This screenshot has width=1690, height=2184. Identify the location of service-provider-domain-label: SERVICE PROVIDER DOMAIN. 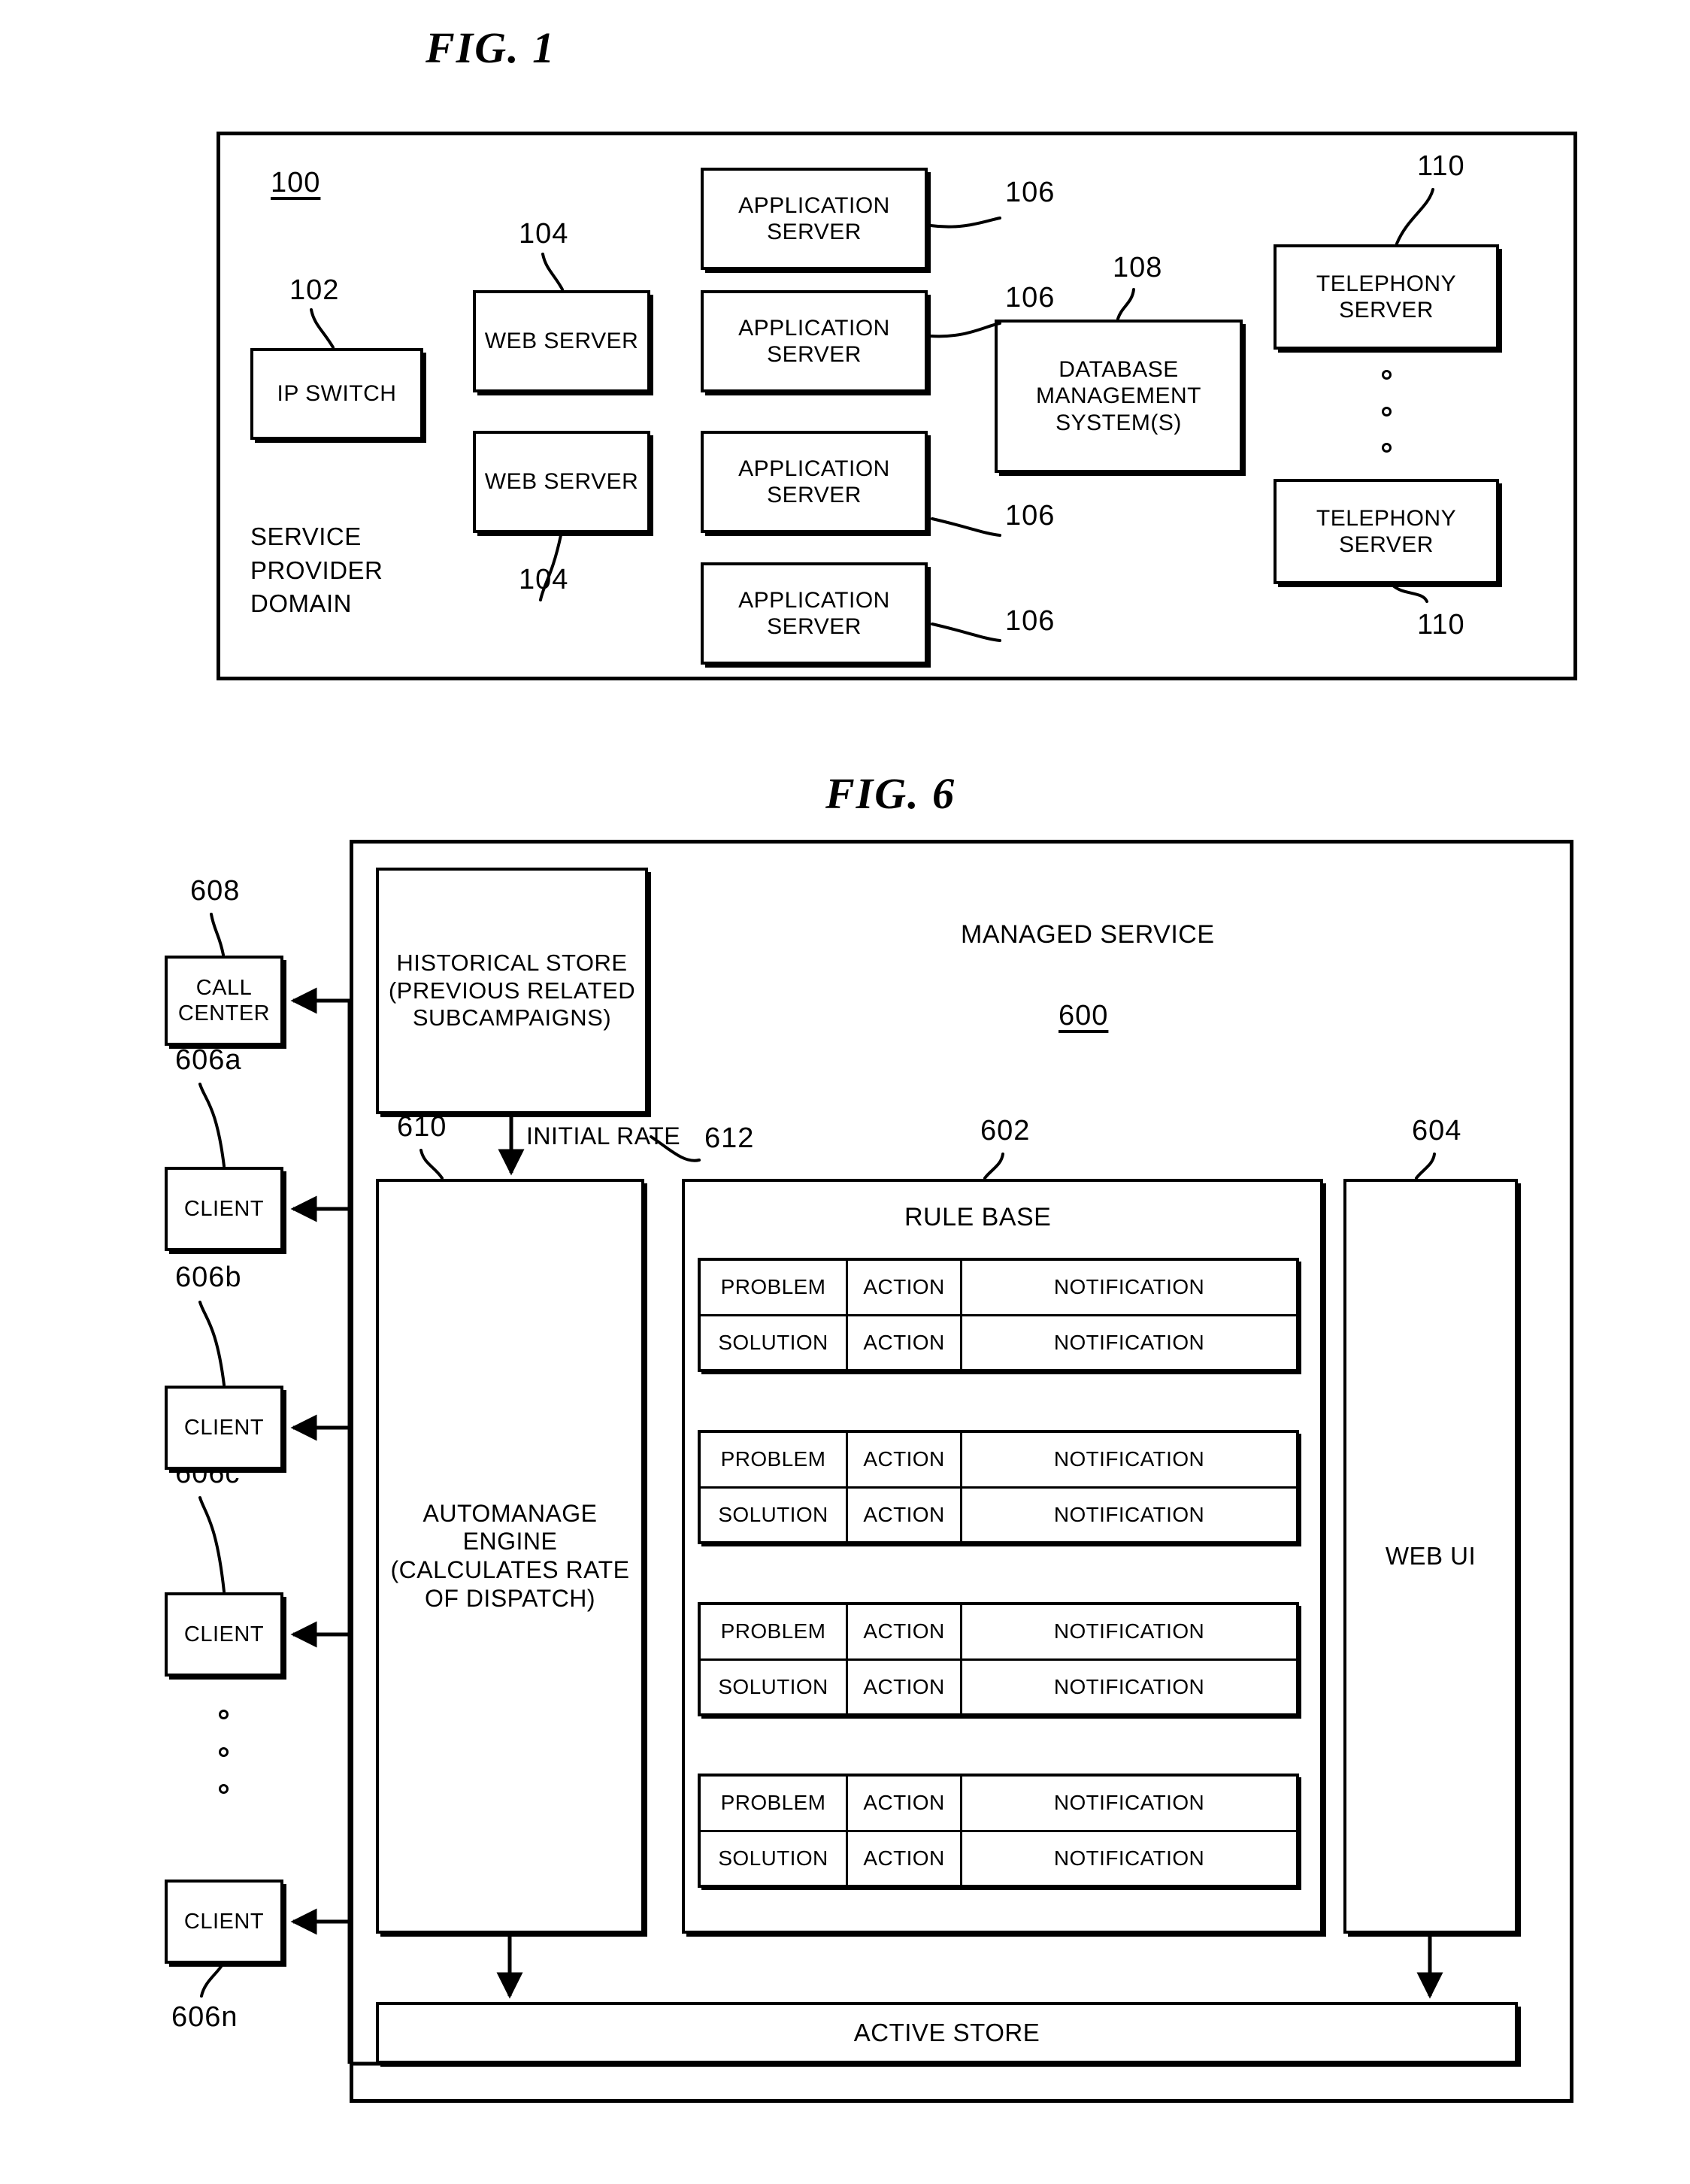
(316, 570).